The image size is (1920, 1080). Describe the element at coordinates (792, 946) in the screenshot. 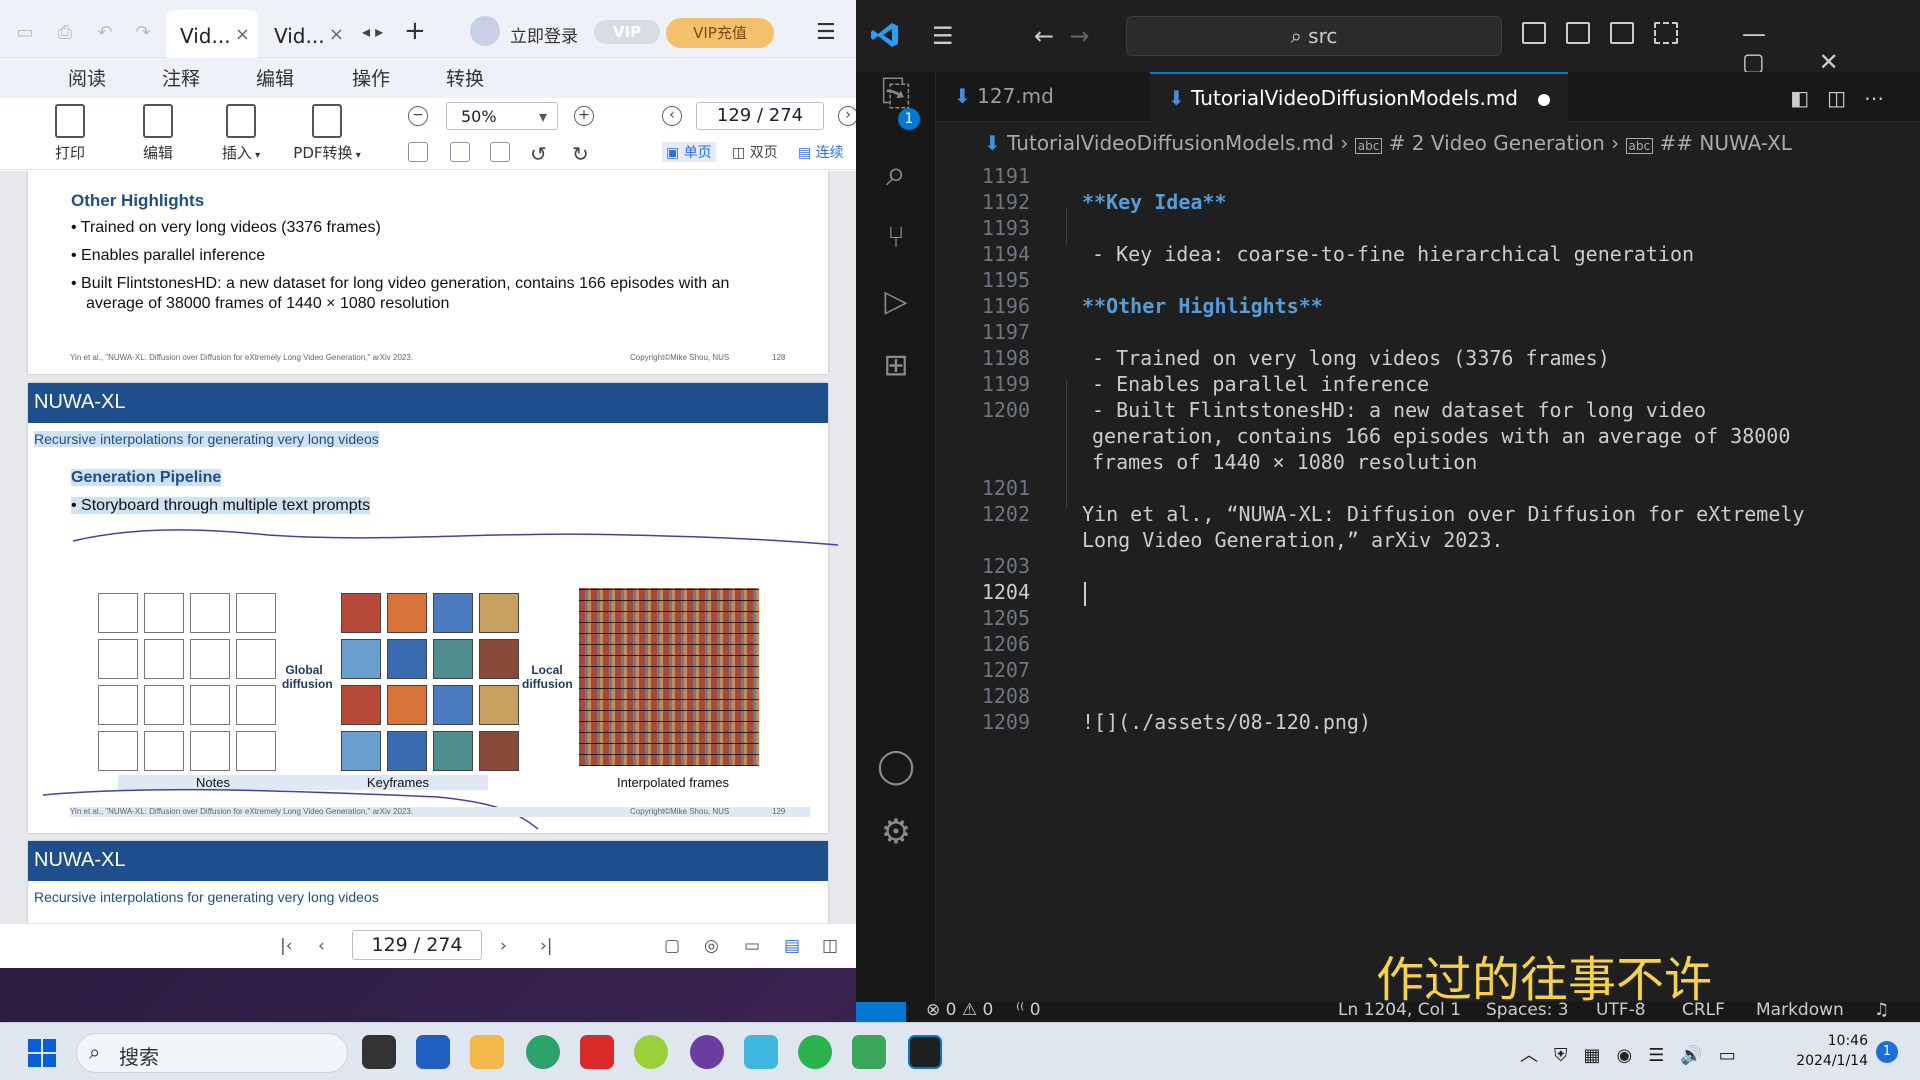

I see `single-page-icon: ▤` at that location.